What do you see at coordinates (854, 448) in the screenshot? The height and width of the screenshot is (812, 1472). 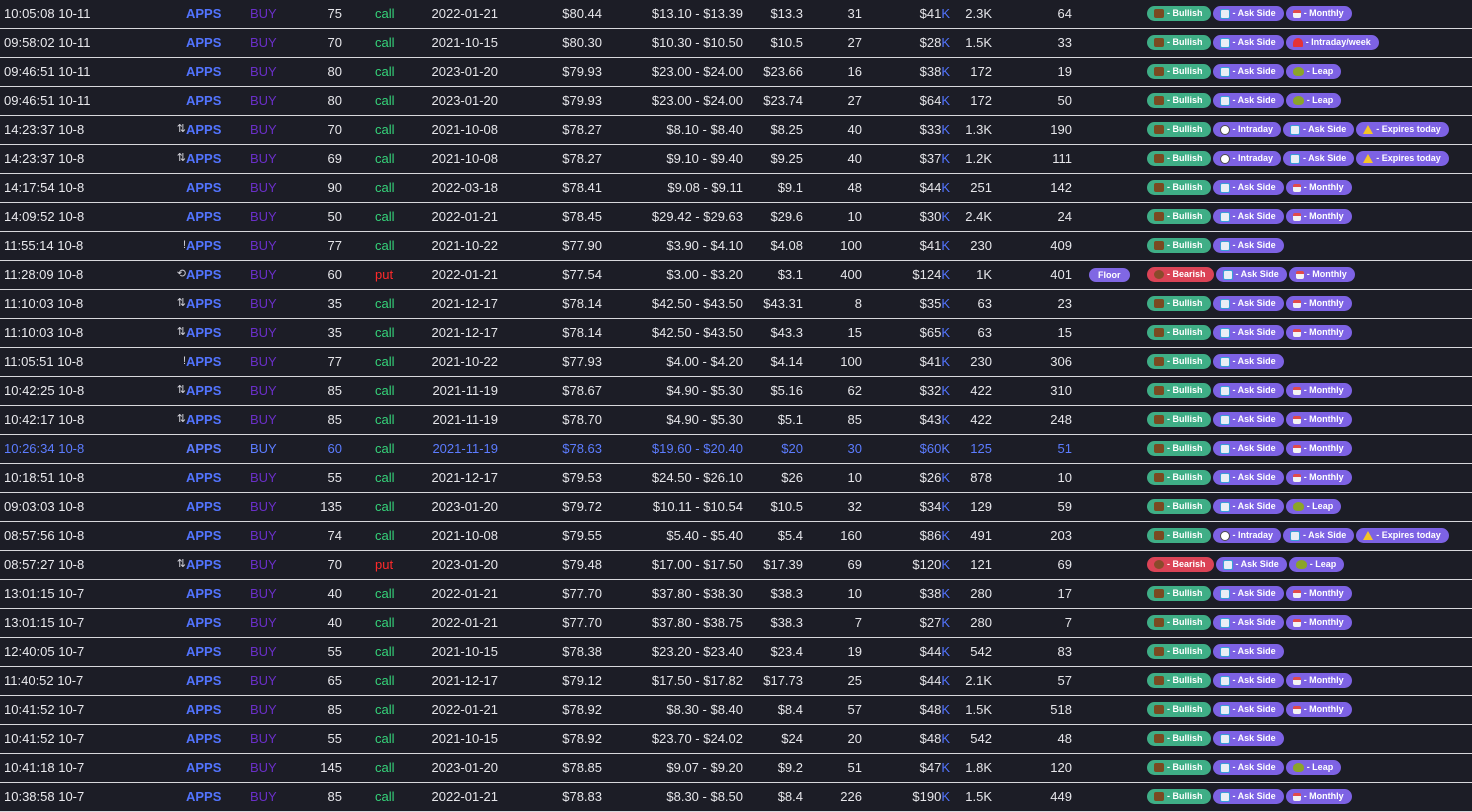 I see `size-cell: 30` at bounding box center [854, 448].